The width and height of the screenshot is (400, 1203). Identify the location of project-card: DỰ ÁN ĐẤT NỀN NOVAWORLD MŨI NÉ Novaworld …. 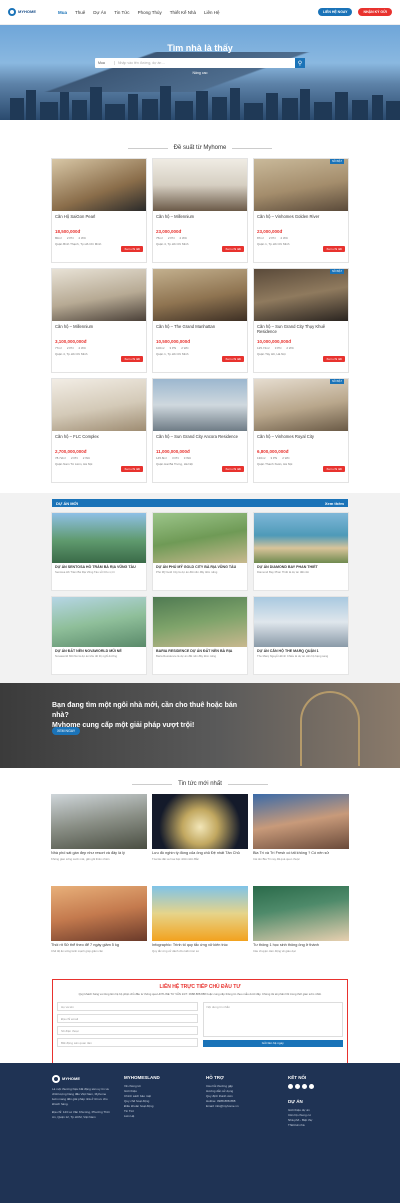
(99, 635).